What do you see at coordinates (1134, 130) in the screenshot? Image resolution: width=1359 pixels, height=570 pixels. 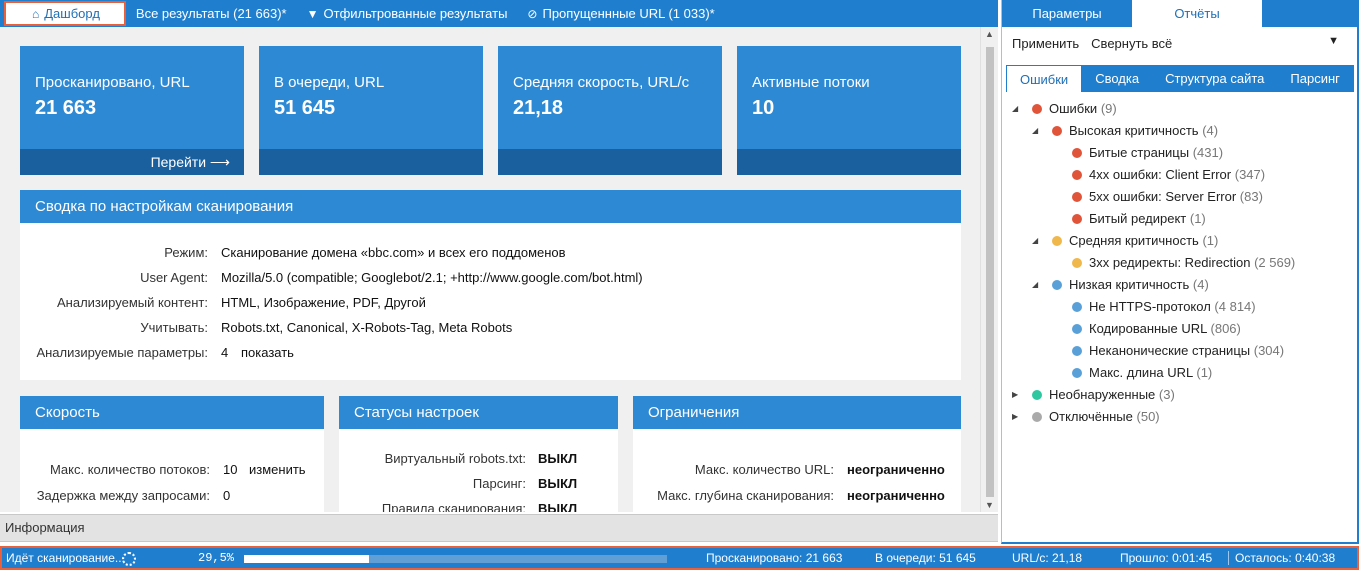 I see `tree-node-text: Высокая критичность` at bounding box center [1134, 130].